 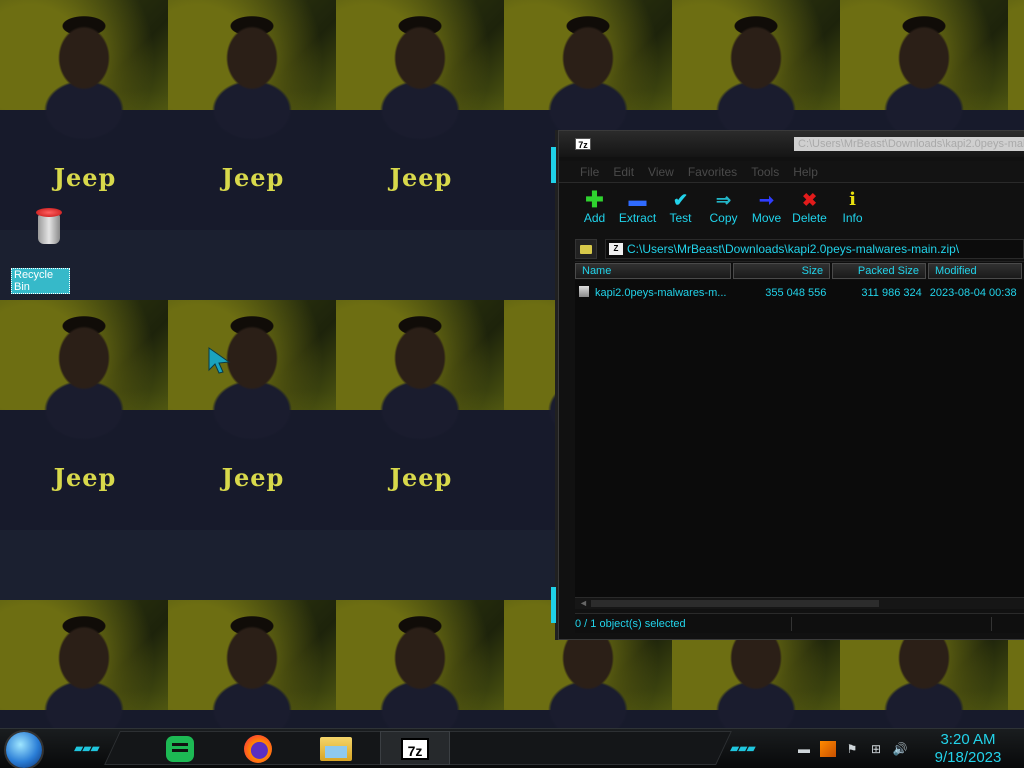 I want to click on copy-button: ⇒ Copy, so click(x=723, y=207).